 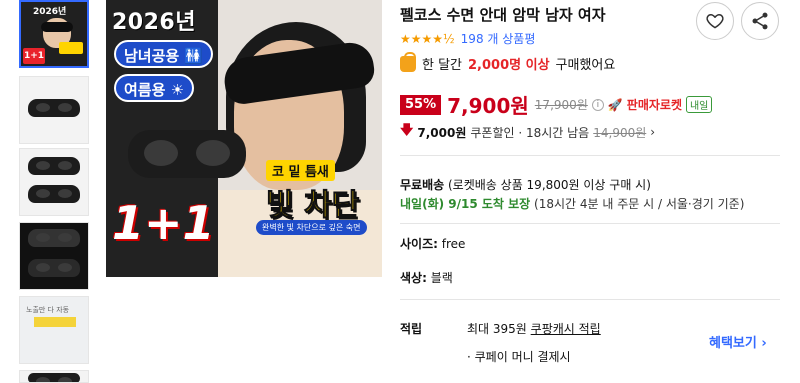 I want to click on share-icon, so click(x=760, y=21).